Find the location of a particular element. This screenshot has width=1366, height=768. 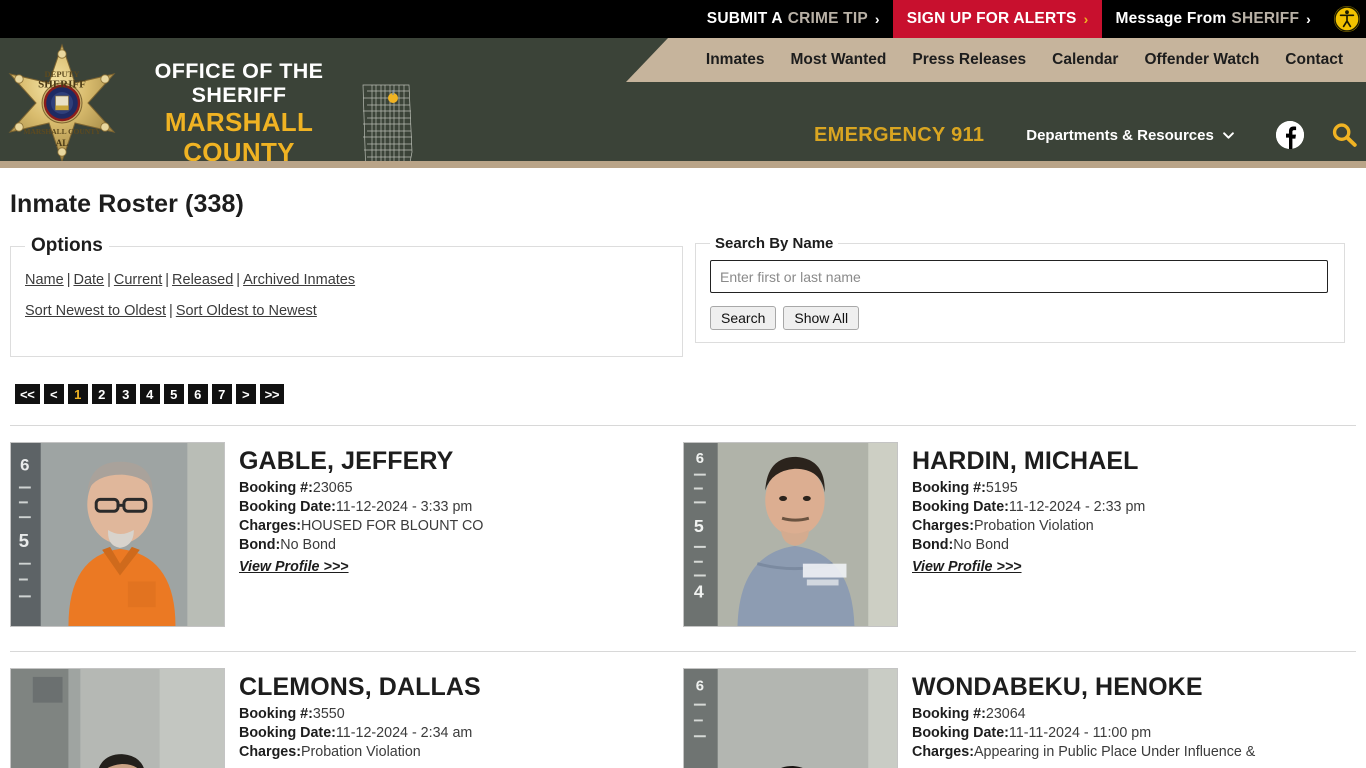

accessibility-icon is located at coordinates (1347, 19).